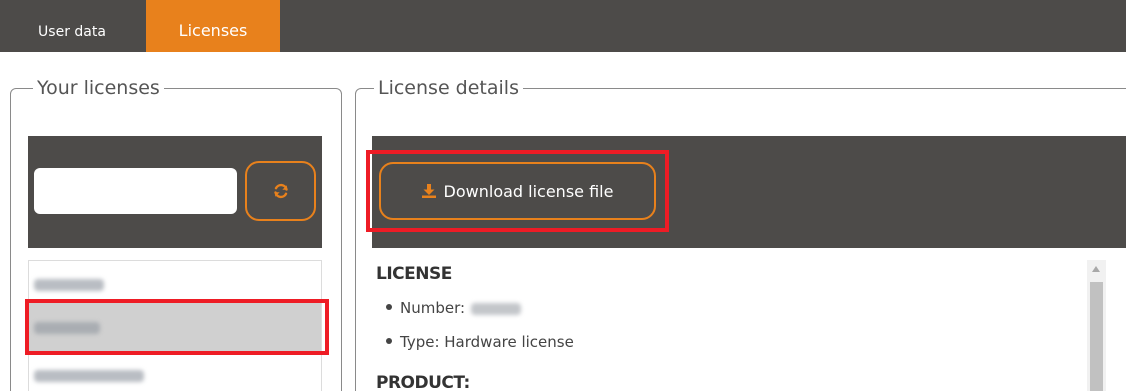 This screenshot has height=391, width=1126. Describe the element at coordinates (487, 342) in the screenshot. I see `license-type-label: Type: Hardware license` at that location.